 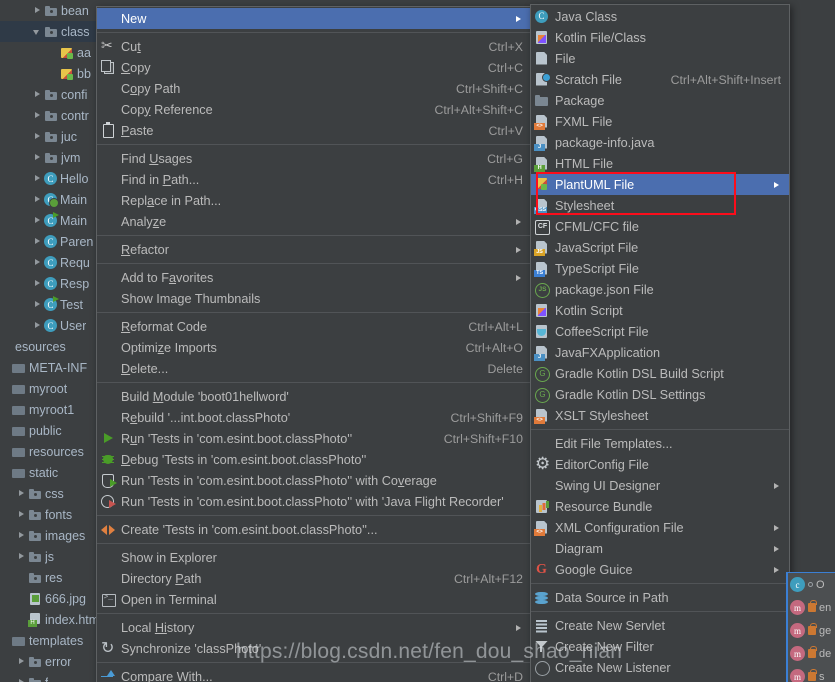 I want to click on folder-icon, so click(x=35, y=679).